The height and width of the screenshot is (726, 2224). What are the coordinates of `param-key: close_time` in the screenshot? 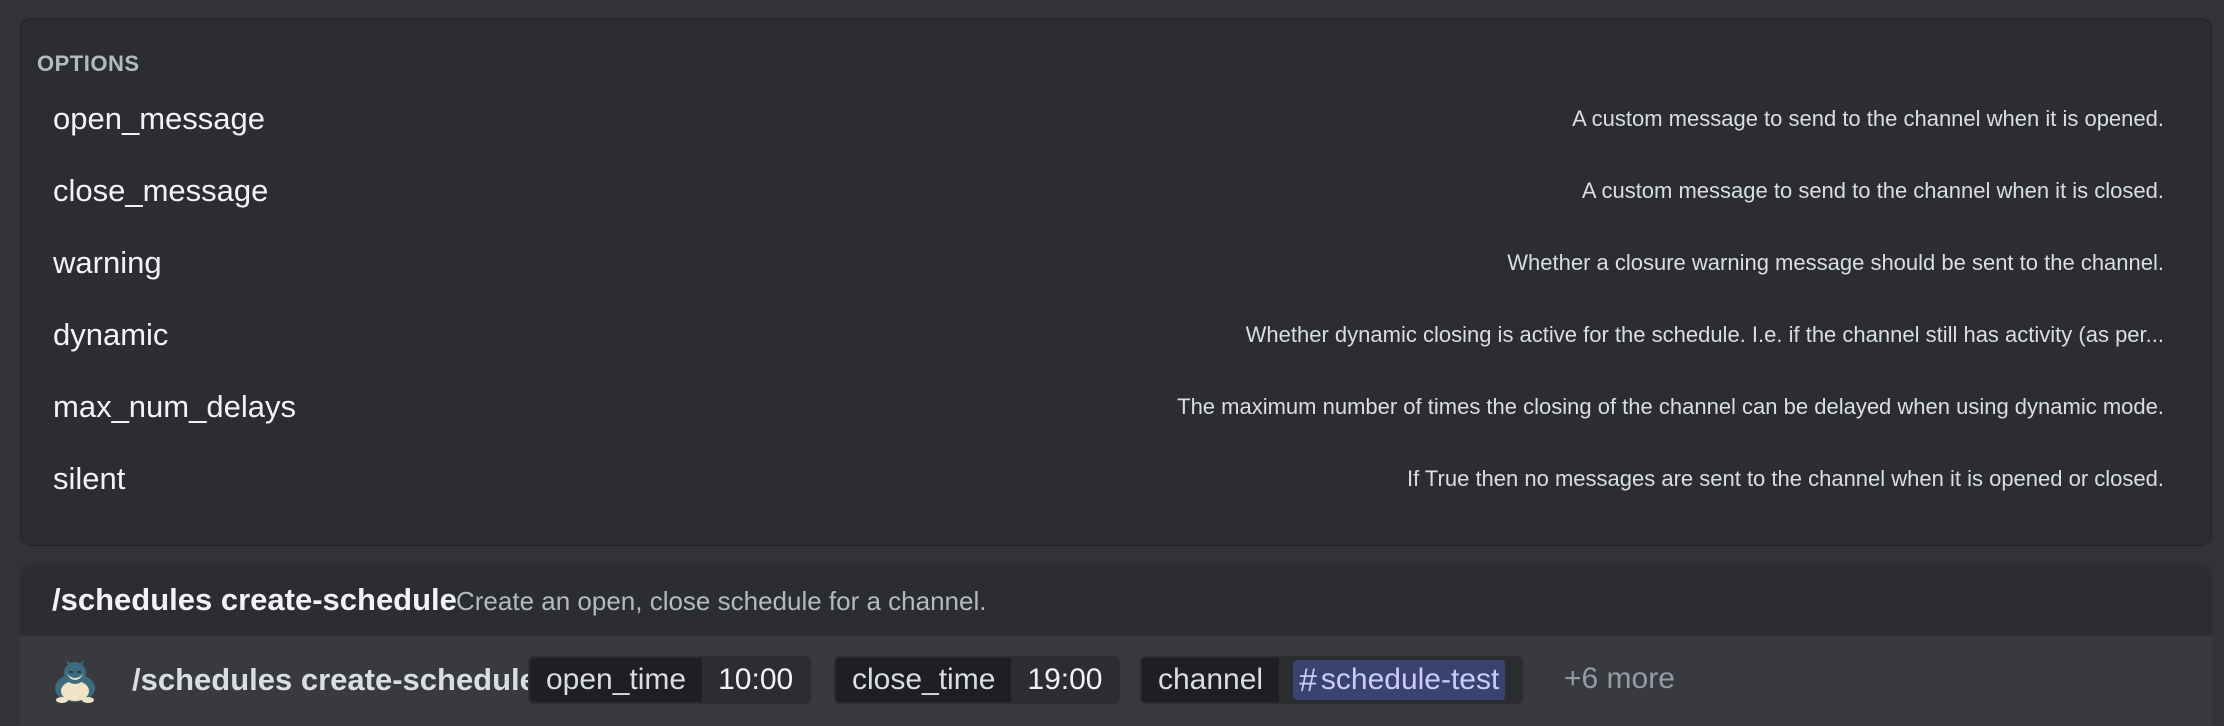 It's located at (924, 680).